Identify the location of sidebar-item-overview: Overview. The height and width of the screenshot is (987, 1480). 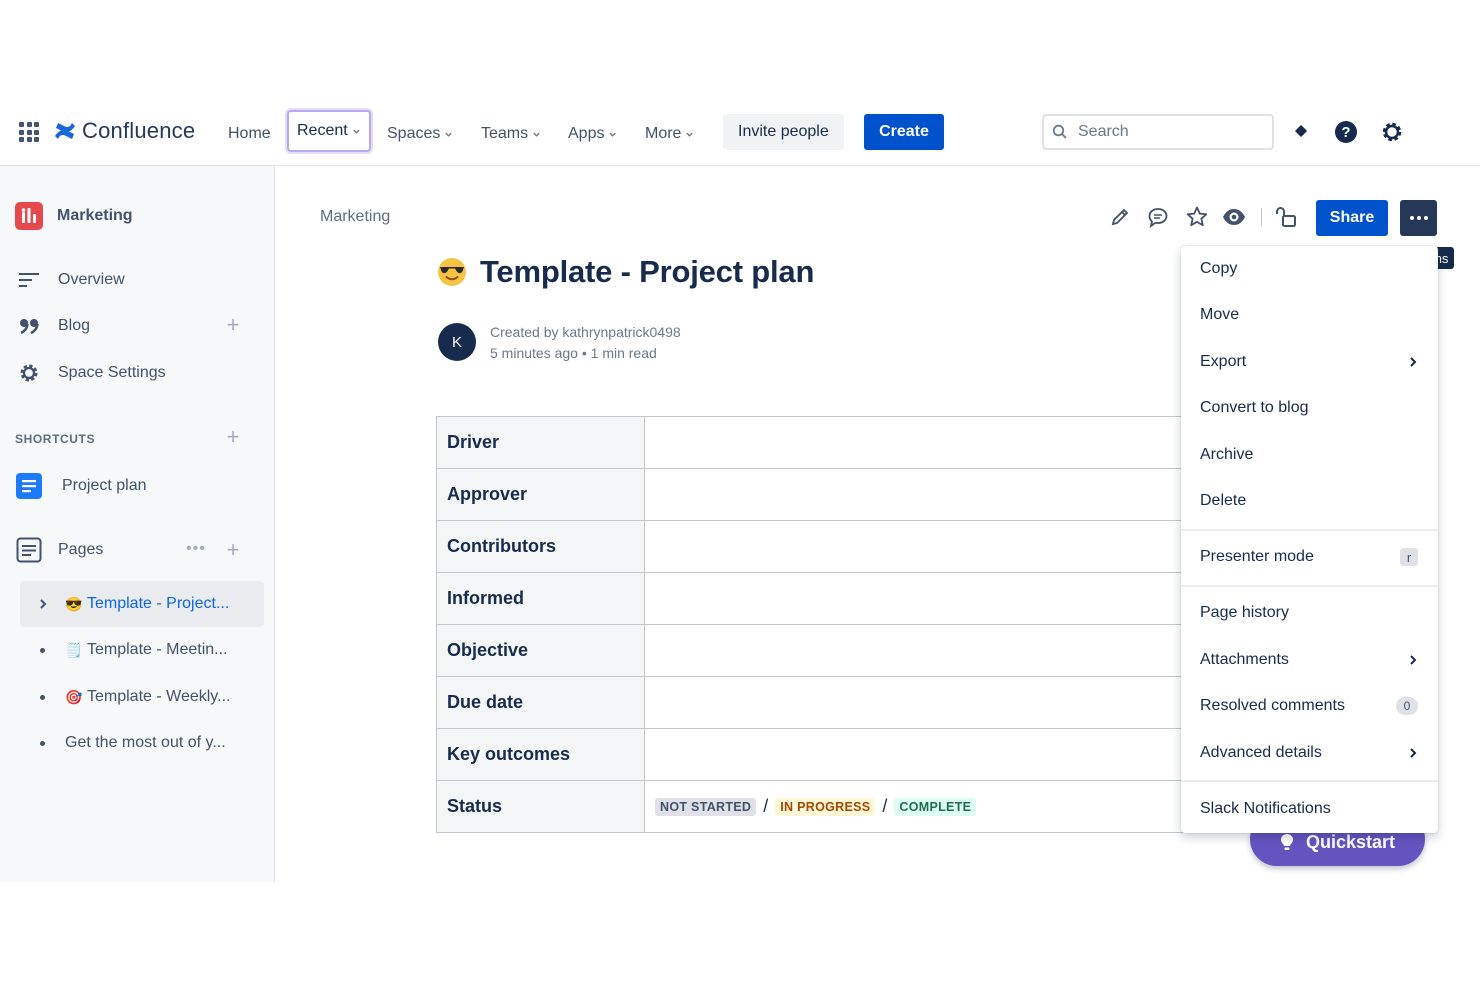
(70, 280).